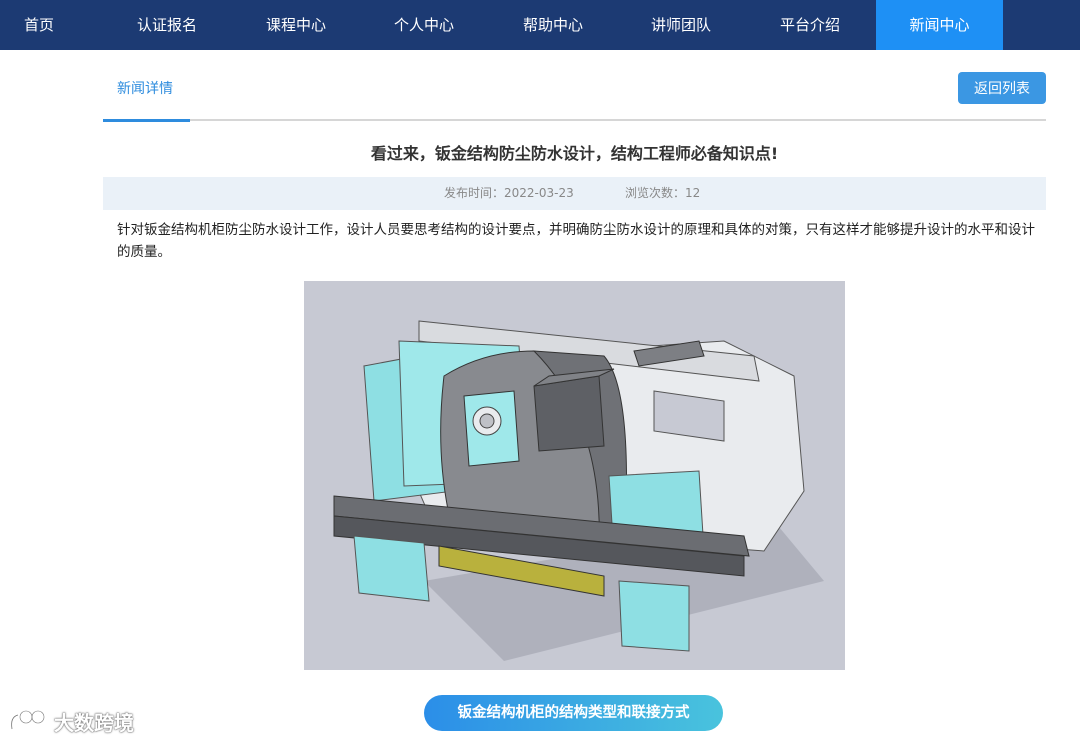  Describe the element at coordinates (574, 120) in the screenshot. I see `header-divider` at that location.